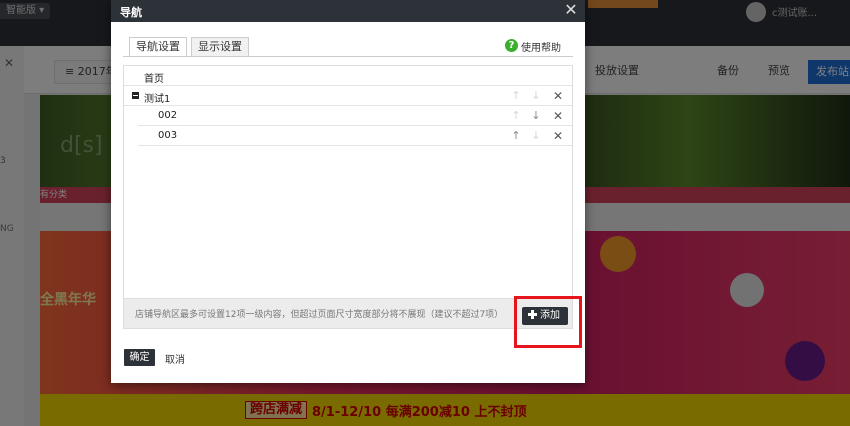 This screenshot has width=850, height=426. Describe the element at coordinates (348, 11) in the screenshot. I see `dialog-header: 导航 ✕` at that location.